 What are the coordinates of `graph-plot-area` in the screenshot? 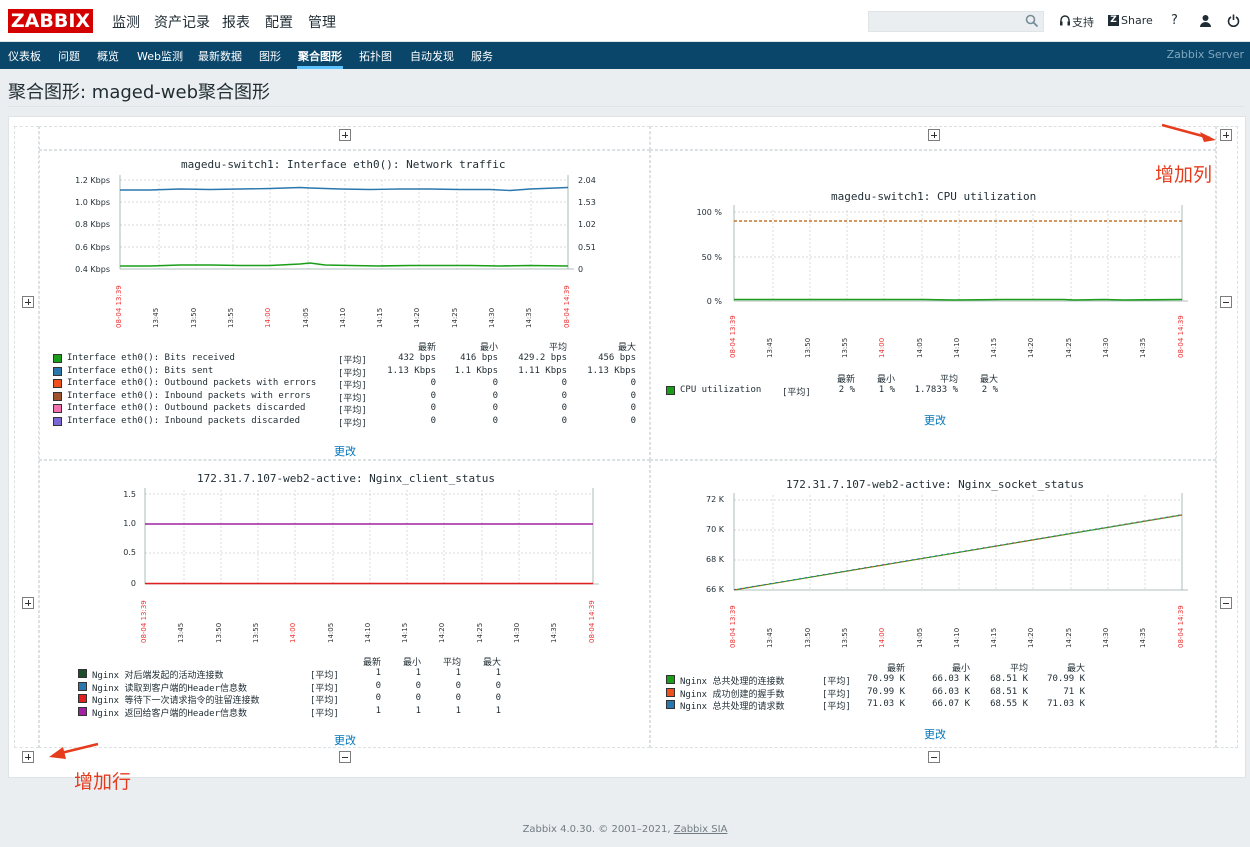 It's located at (960, 542).